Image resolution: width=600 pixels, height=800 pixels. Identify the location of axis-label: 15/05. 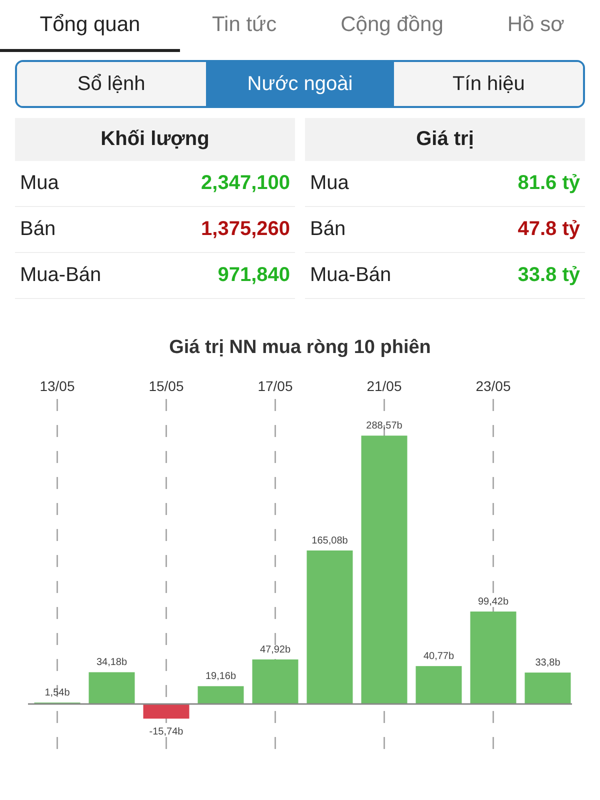
(166, 386).